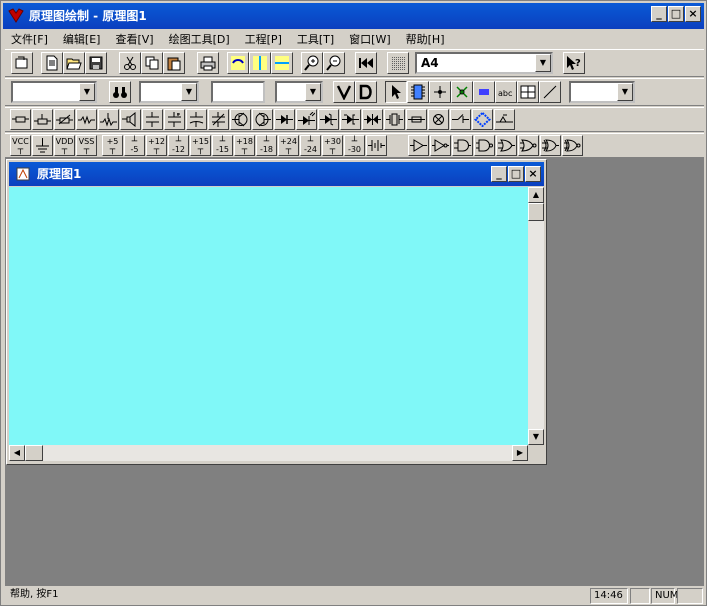 The width and height of the screenshot is (707, 606). What do you see at coordinates (366, 92) in the screenshot?
I see `delete-button` at bounding box center [366, 92].